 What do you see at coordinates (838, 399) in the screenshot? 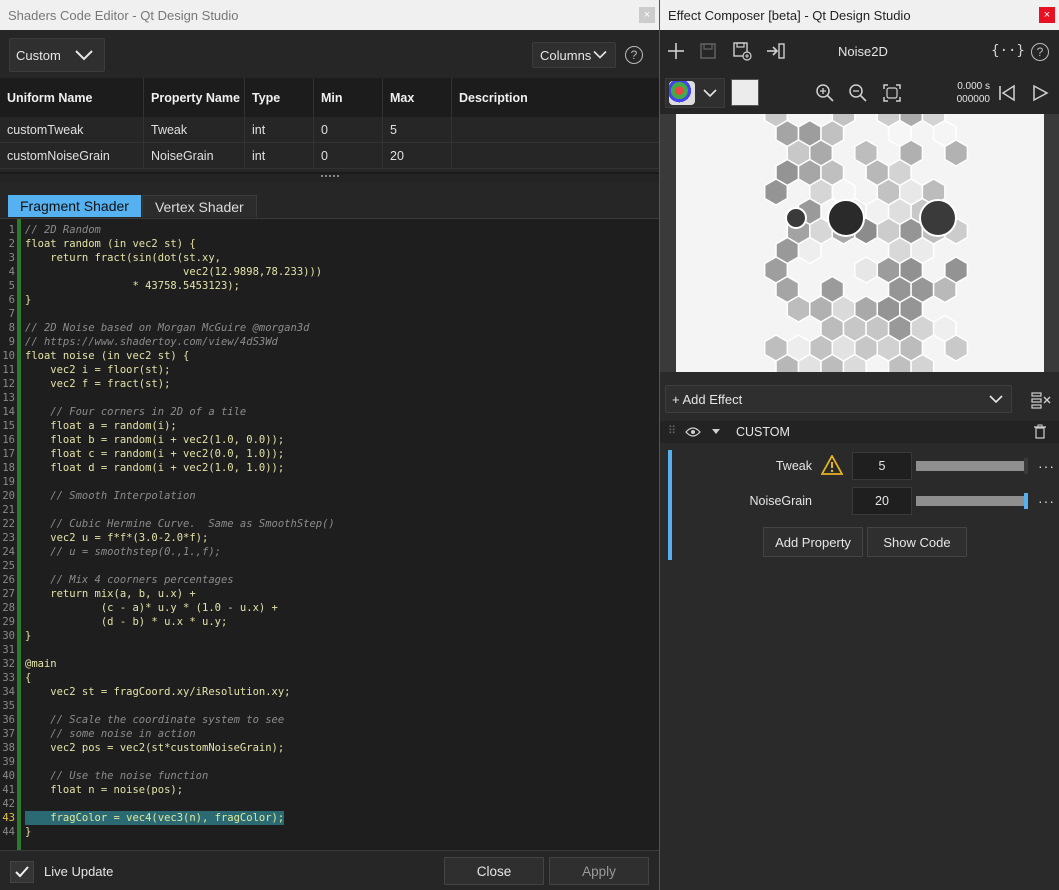
I see `add-effect-combo: + Add Effect` at bounding box center [838, 399].